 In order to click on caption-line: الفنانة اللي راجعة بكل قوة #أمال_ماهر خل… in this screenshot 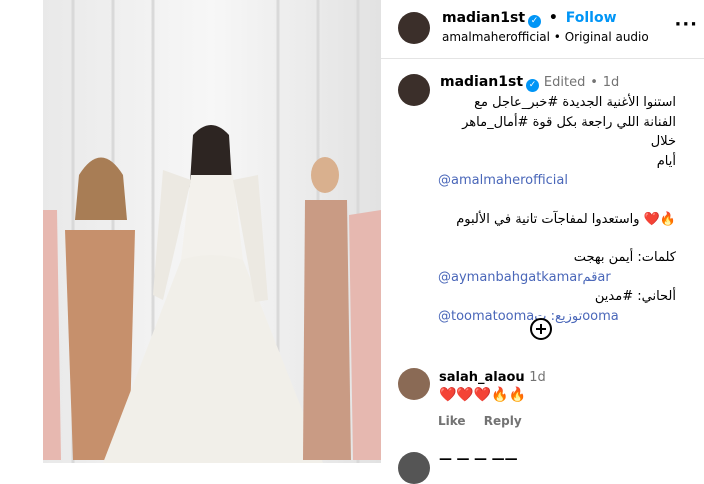, I will do `click(569, 132)`.